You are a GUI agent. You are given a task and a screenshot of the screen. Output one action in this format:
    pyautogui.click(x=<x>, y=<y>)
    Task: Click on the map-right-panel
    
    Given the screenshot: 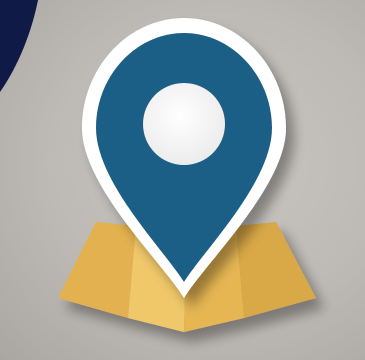 What is the action you would take?
    pyautogui.click(x=276, y=270)
    